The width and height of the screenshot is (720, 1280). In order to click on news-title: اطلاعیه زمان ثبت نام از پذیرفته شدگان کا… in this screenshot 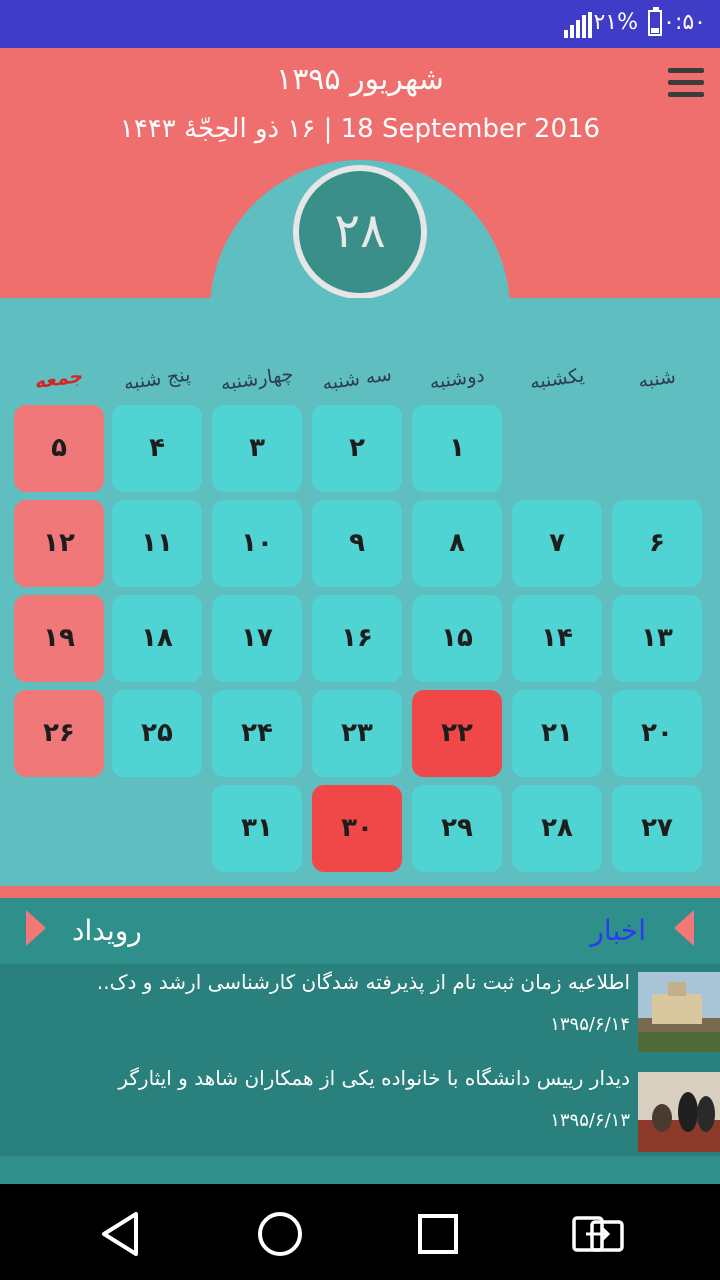, I will do `click(363, 982)`.